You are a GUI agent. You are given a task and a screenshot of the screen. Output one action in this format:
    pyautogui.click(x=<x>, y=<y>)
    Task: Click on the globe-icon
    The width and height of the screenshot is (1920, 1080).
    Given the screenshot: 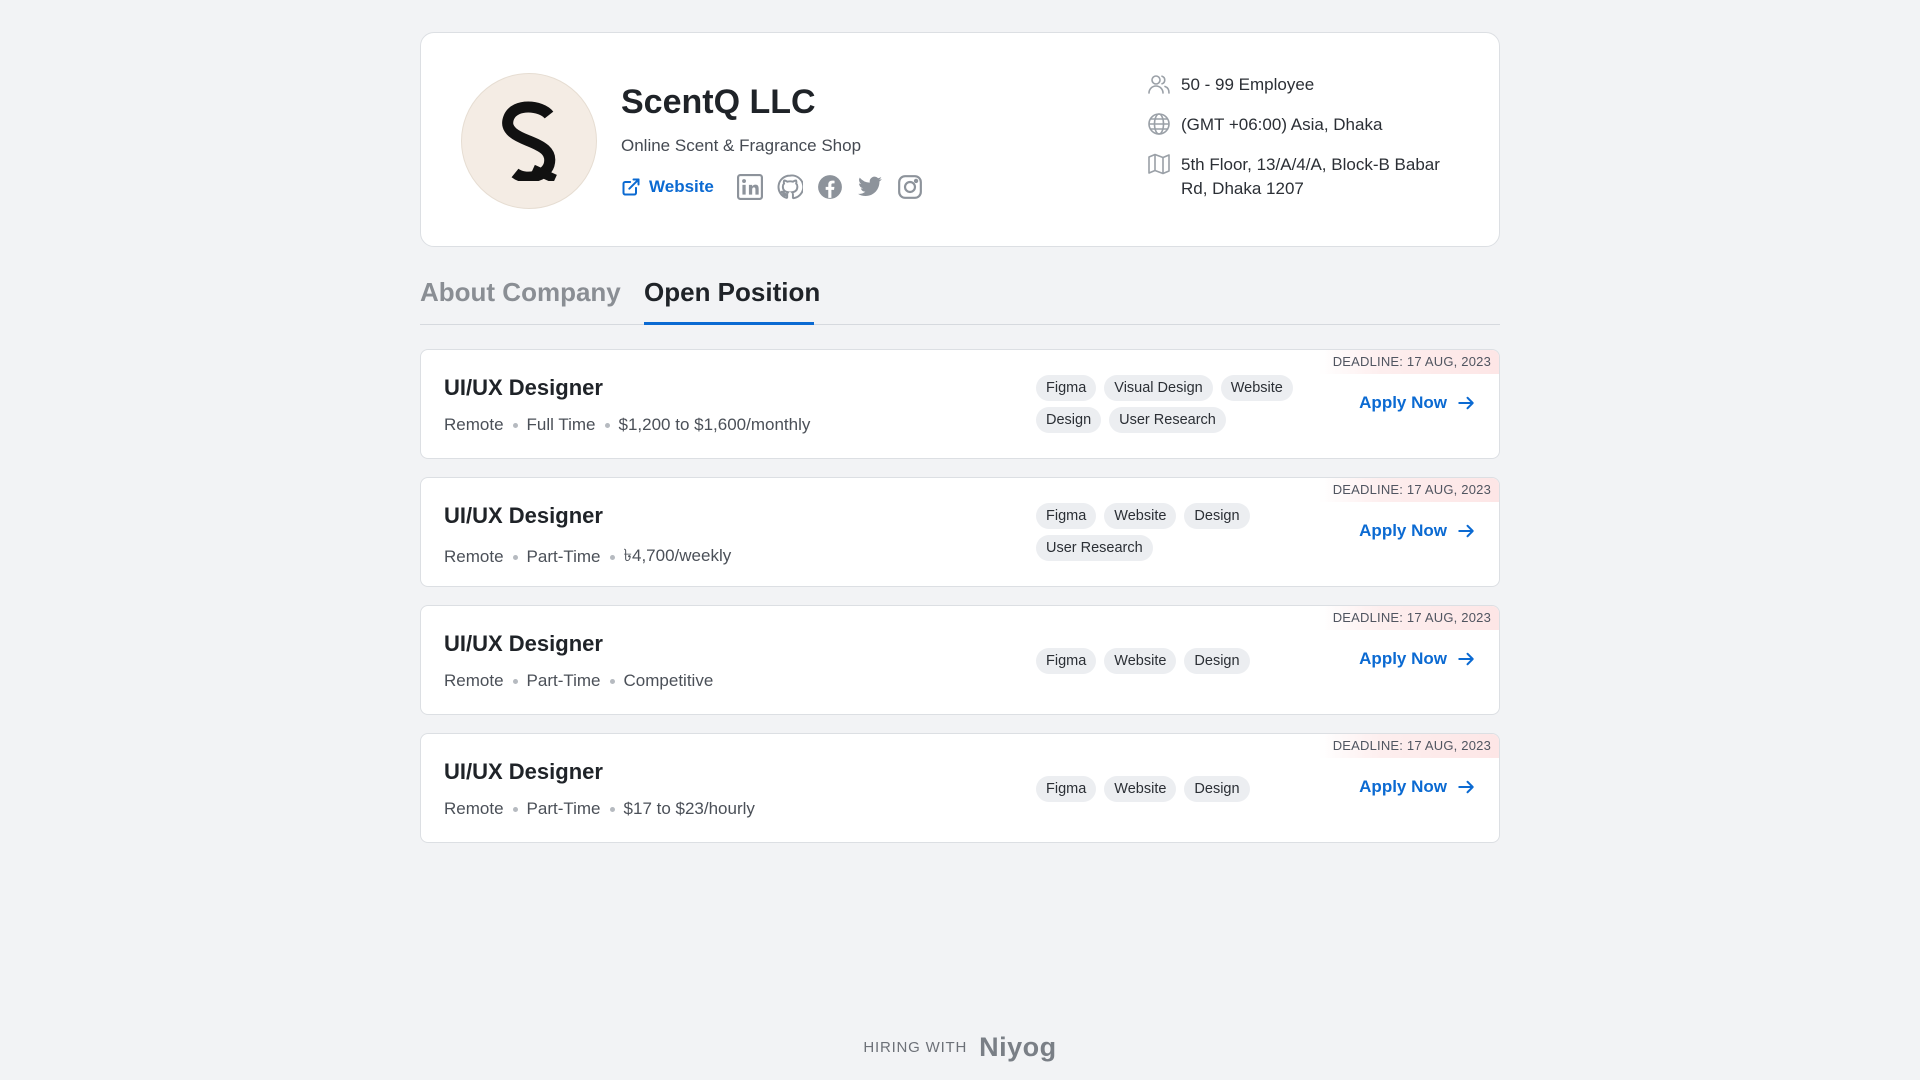 What is the action you would take?
    pyautogui.click(x=1159, y=124)
    